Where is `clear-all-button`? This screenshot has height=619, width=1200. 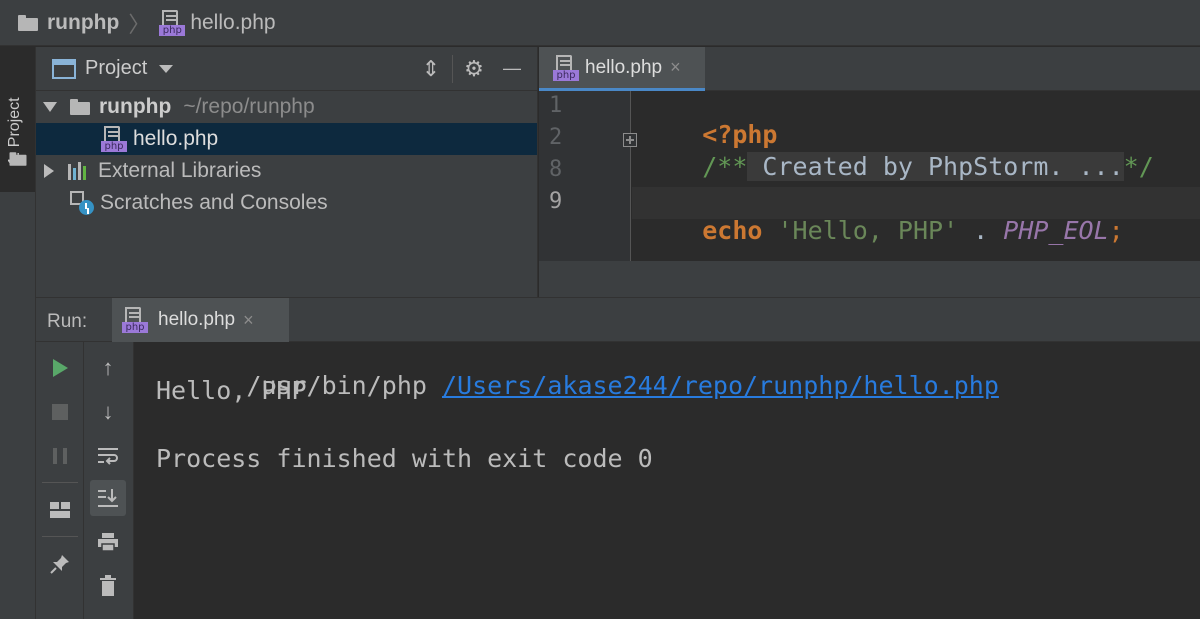 clear-all-button is located at coordinates (108, 586).